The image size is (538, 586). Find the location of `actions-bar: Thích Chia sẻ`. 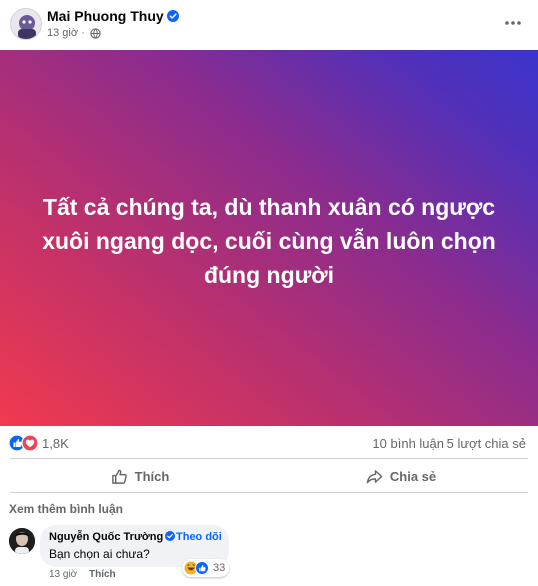

actions-bar: Thích Chia sẻ is located at coordinates (269, 476).